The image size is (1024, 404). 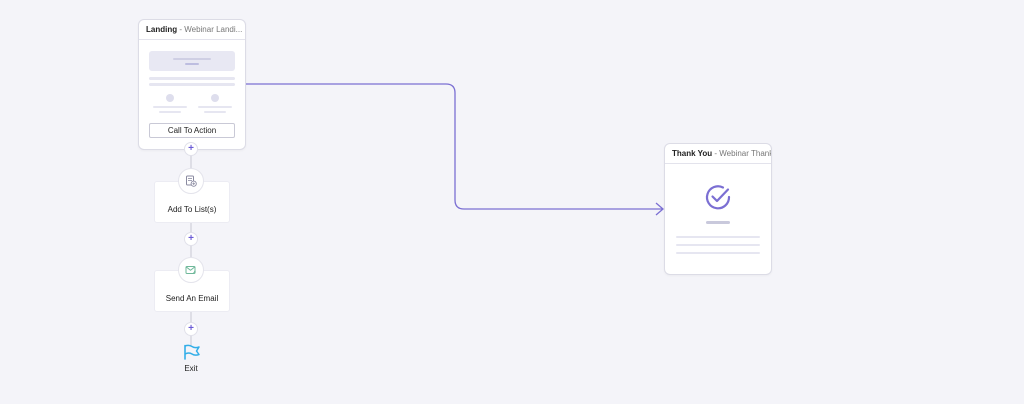 I want to click on check-circle-icon, so click(x=718, y=197).